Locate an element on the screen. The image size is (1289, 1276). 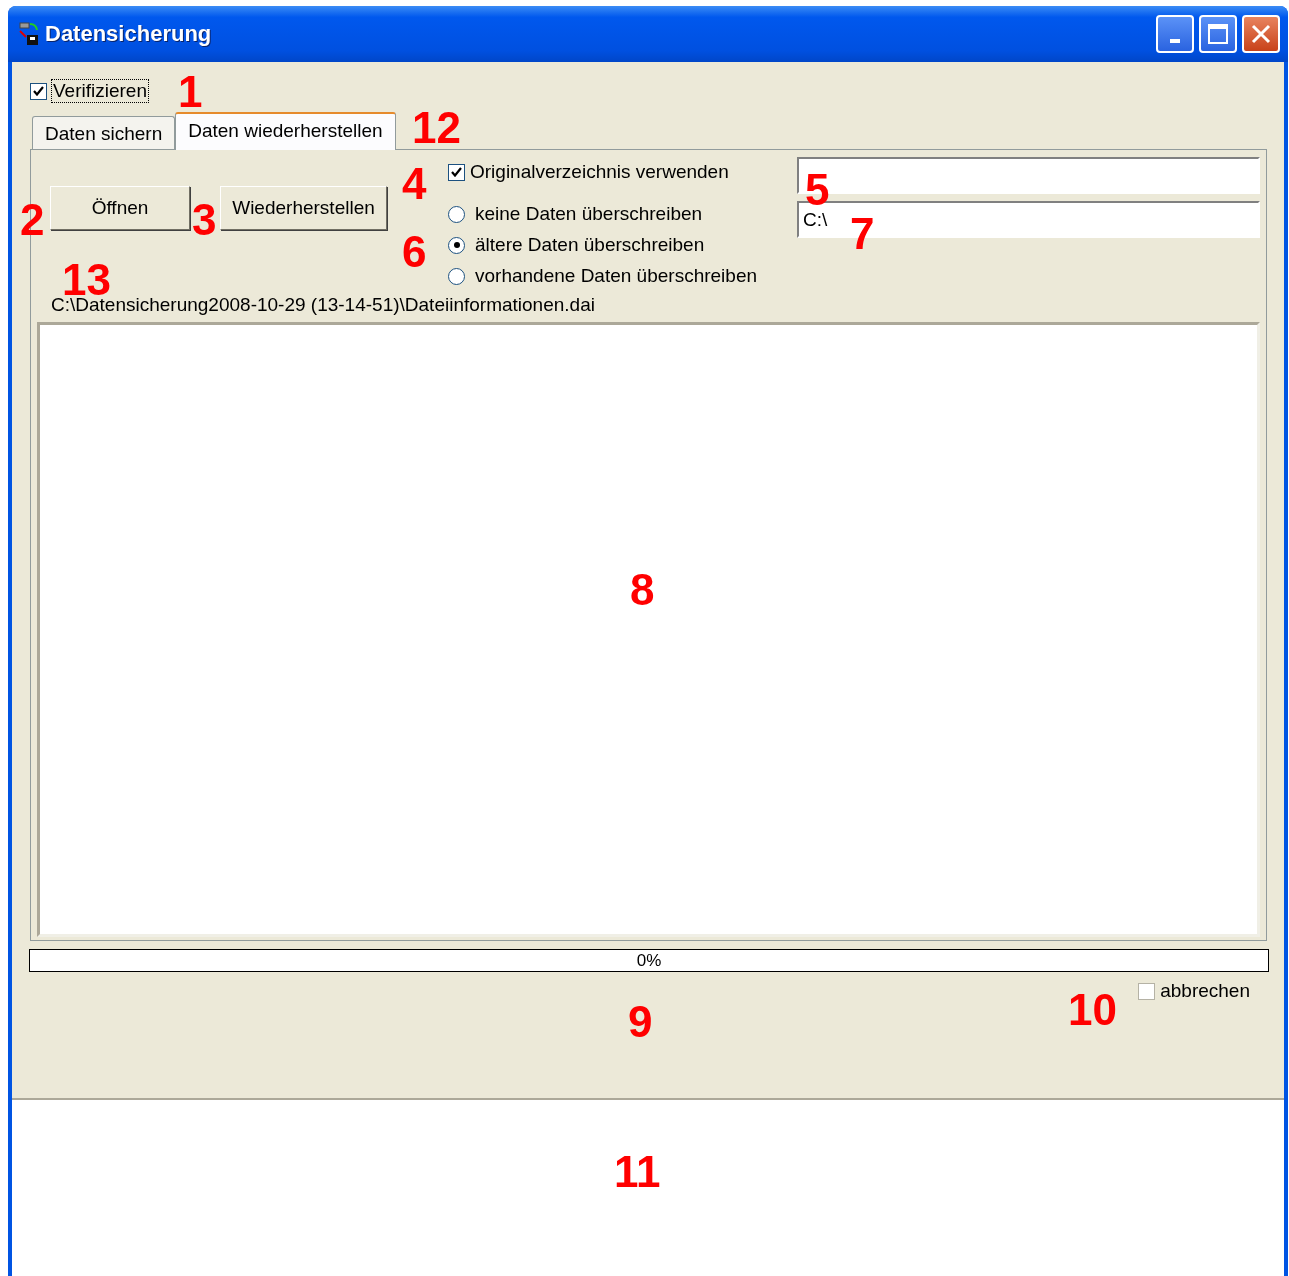
maximize-button is located at coordinates (1218, 34).